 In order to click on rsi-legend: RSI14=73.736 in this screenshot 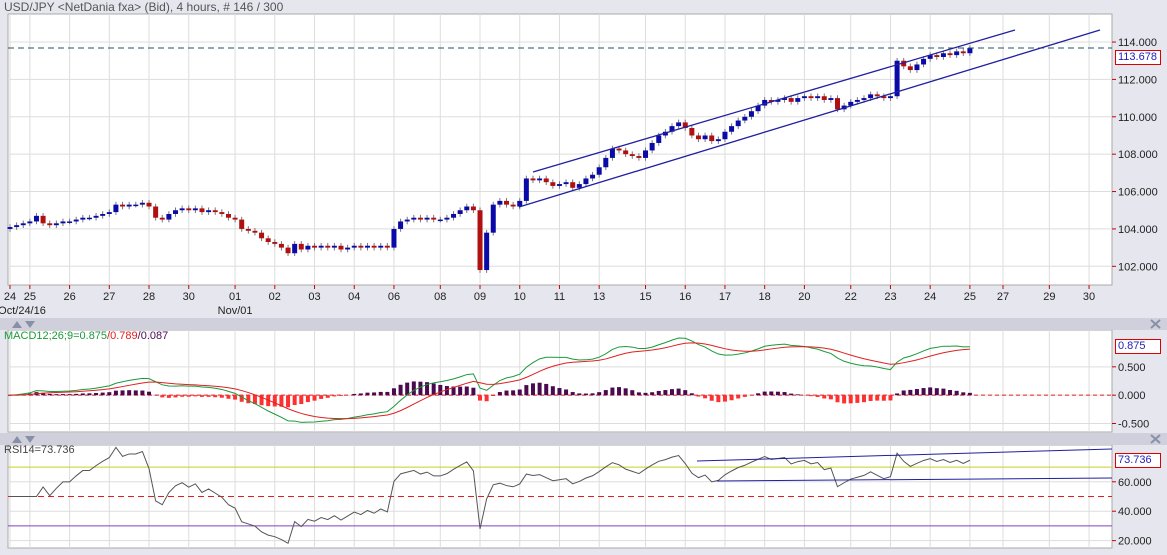, I will do `click(39, 450)`.